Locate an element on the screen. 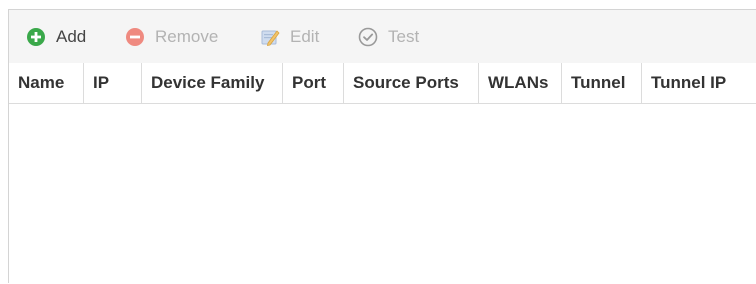 The width and height of the screenshot is (756, 284). column-header-wlans: WLANs is located at coordinates (520, 83).